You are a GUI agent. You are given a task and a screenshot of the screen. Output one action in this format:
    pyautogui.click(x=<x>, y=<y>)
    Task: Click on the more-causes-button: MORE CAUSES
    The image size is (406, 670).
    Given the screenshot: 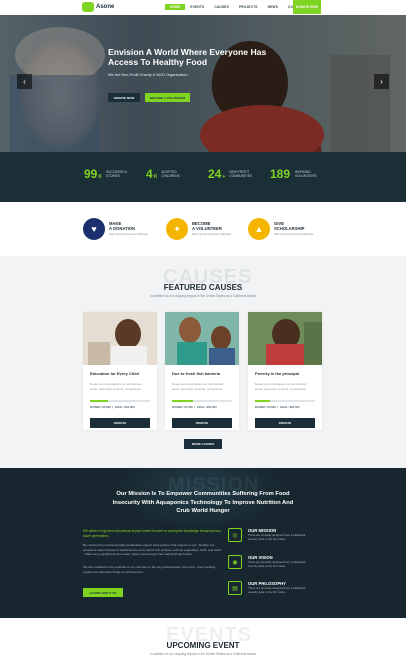 What is the action you would take?
    pyautogui.click(x=203, y=444)
    